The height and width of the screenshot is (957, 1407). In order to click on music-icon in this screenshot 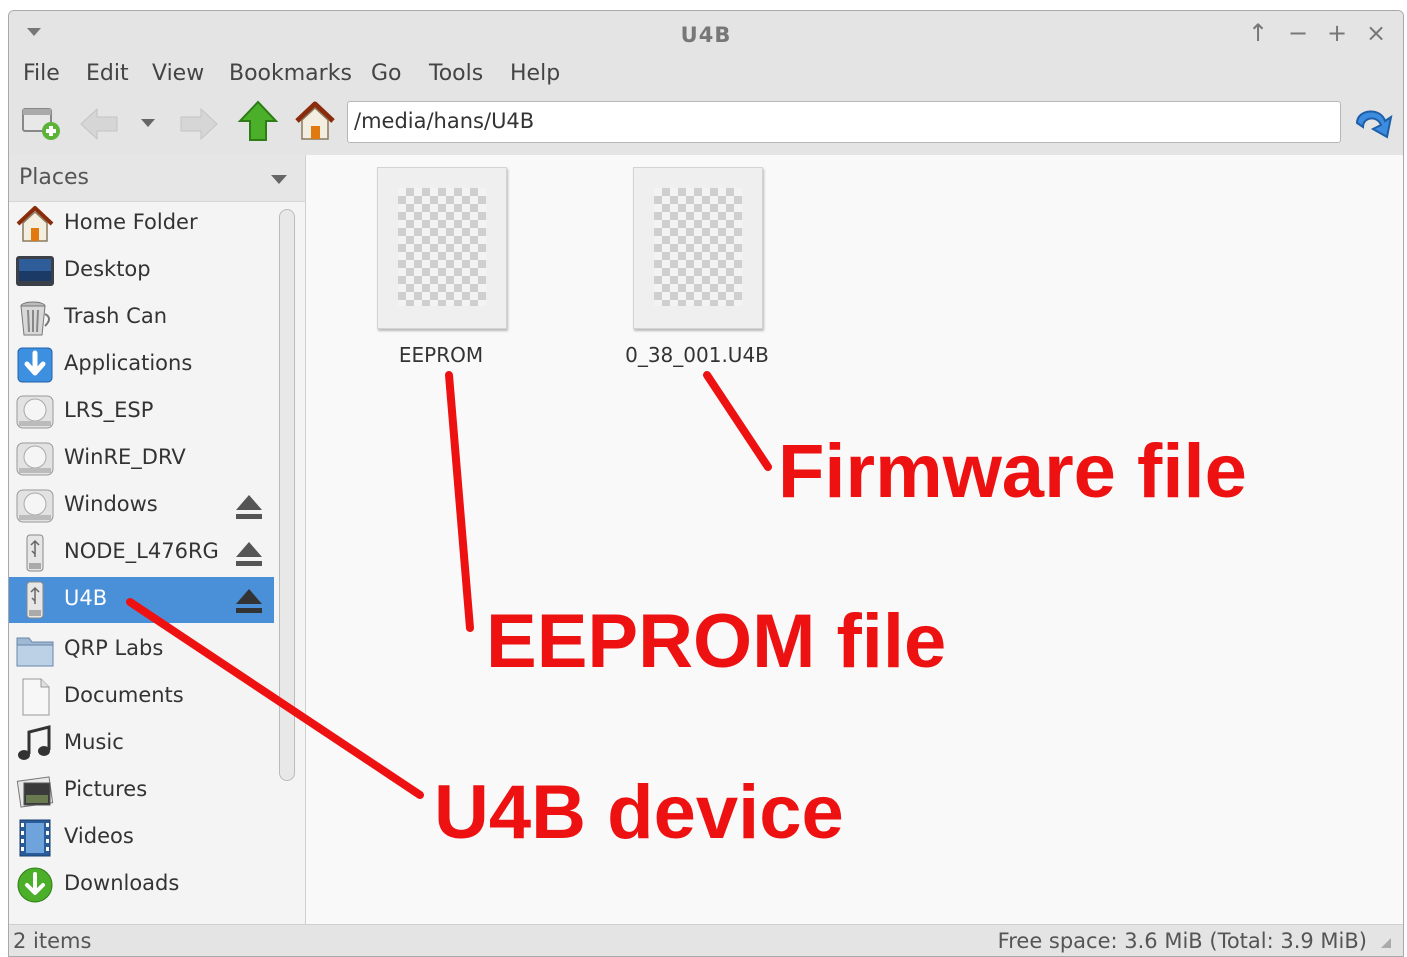, I will do `click(34, 742)`.